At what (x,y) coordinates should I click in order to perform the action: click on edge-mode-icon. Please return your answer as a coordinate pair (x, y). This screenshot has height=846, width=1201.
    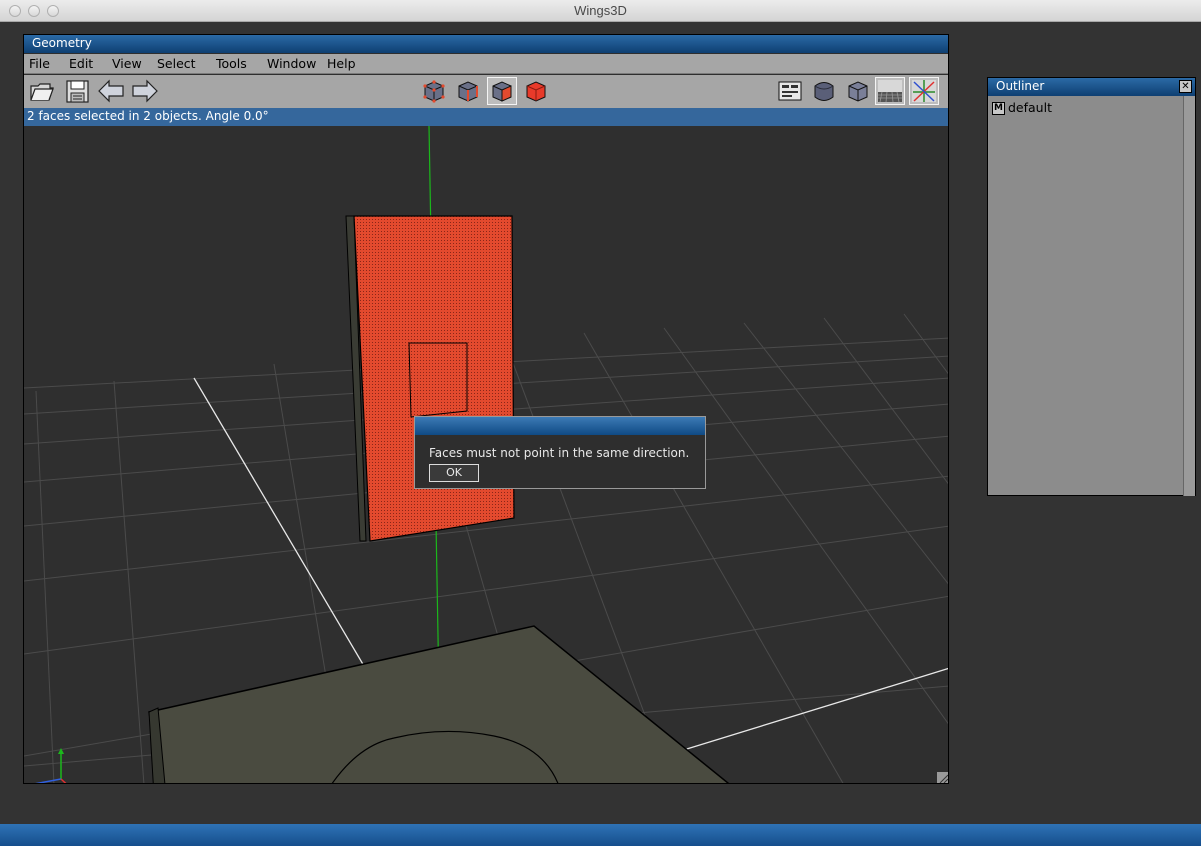
    Looking at the image, I should click on (468, 91).